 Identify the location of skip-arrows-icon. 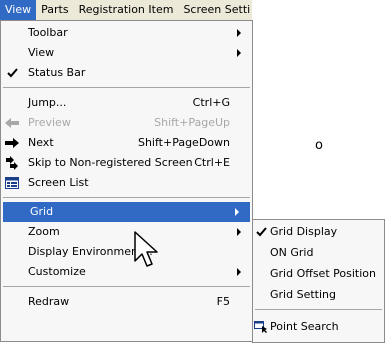
(12, 163).